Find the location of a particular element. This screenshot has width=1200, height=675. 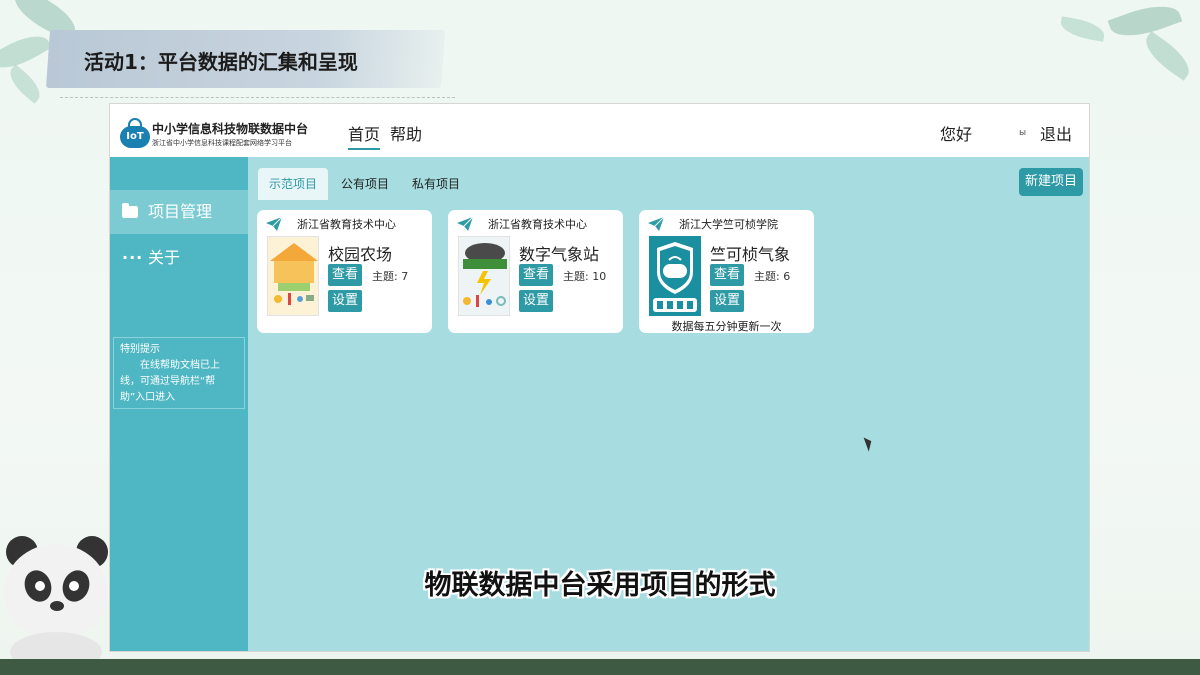

project-card-digital-weather-station: 浙江省教育技术中心 数字气象站 查看 主题: 10 设置 is located at coordinates (535, 271).